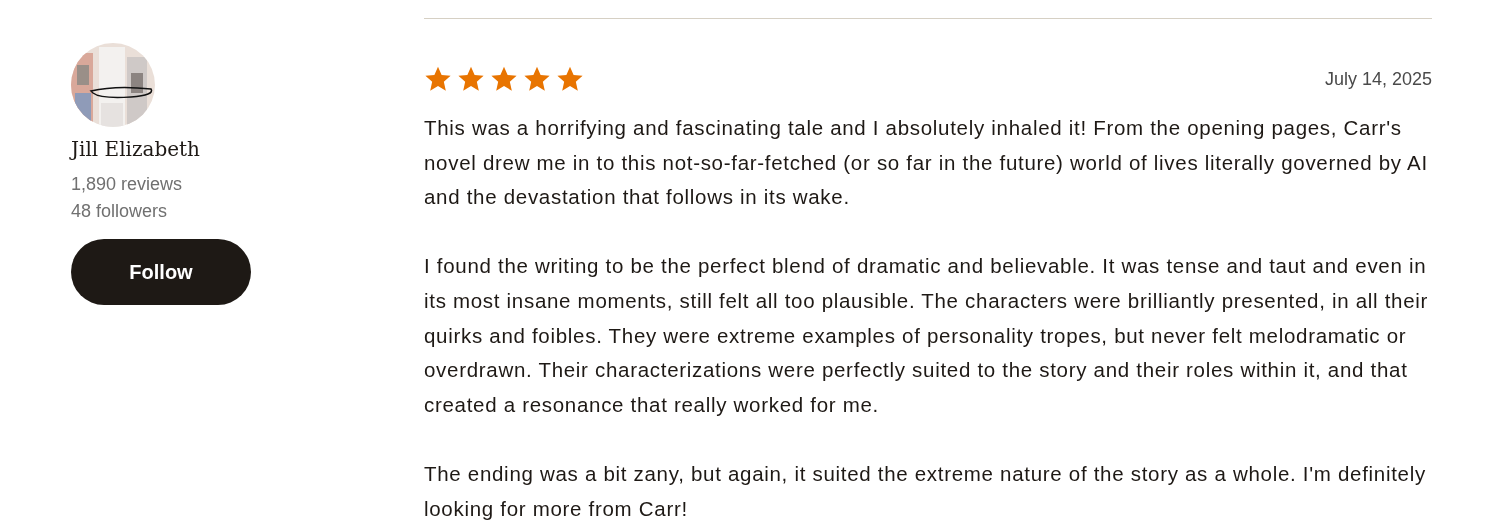 This screenshot has height=528, width=1494. Describe the element at coordinates (135, 149) in the screenshot. I see `reviewer-name: Jill Elizabeth` at that location.